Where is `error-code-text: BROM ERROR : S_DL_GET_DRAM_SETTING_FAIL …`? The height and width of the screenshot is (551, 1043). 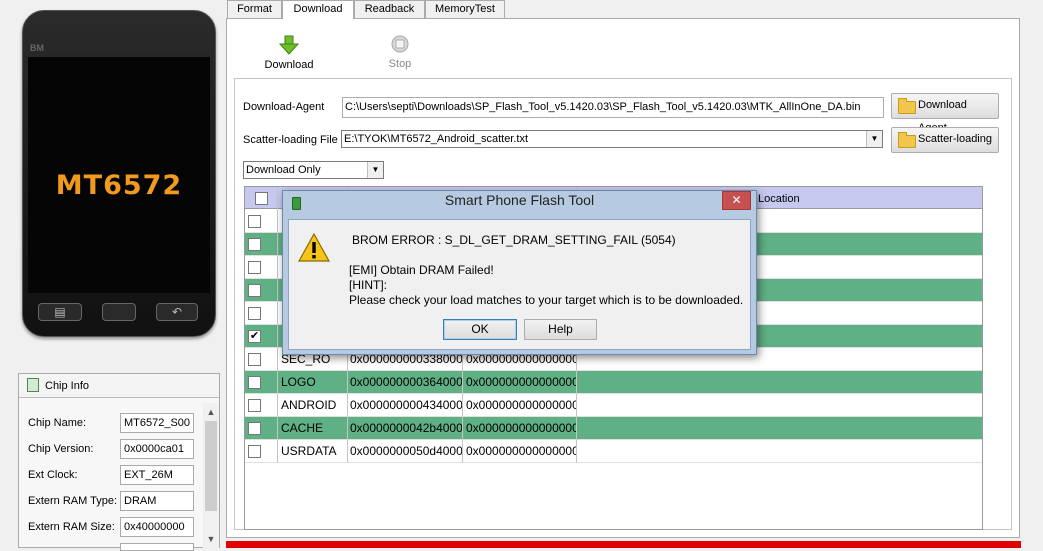
error-code-text: BROM ERROR : S_DL_GET_DRAM_SETTING_FAIL … is located at coordinates (514, 240).